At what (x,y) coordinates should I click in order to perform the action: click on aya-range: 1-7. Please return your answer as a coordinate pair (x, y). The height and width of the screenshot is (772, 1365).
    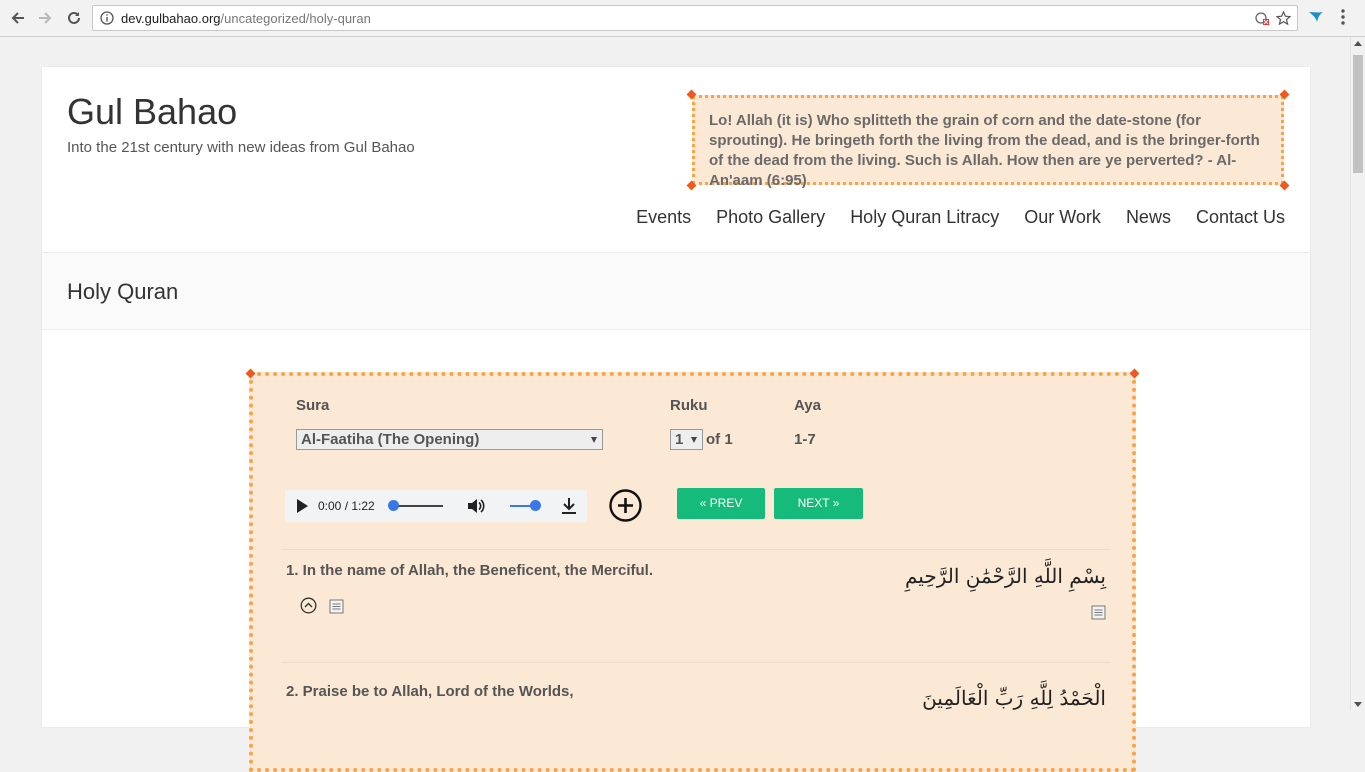
    Looking at the image, I should click on (805, 439).